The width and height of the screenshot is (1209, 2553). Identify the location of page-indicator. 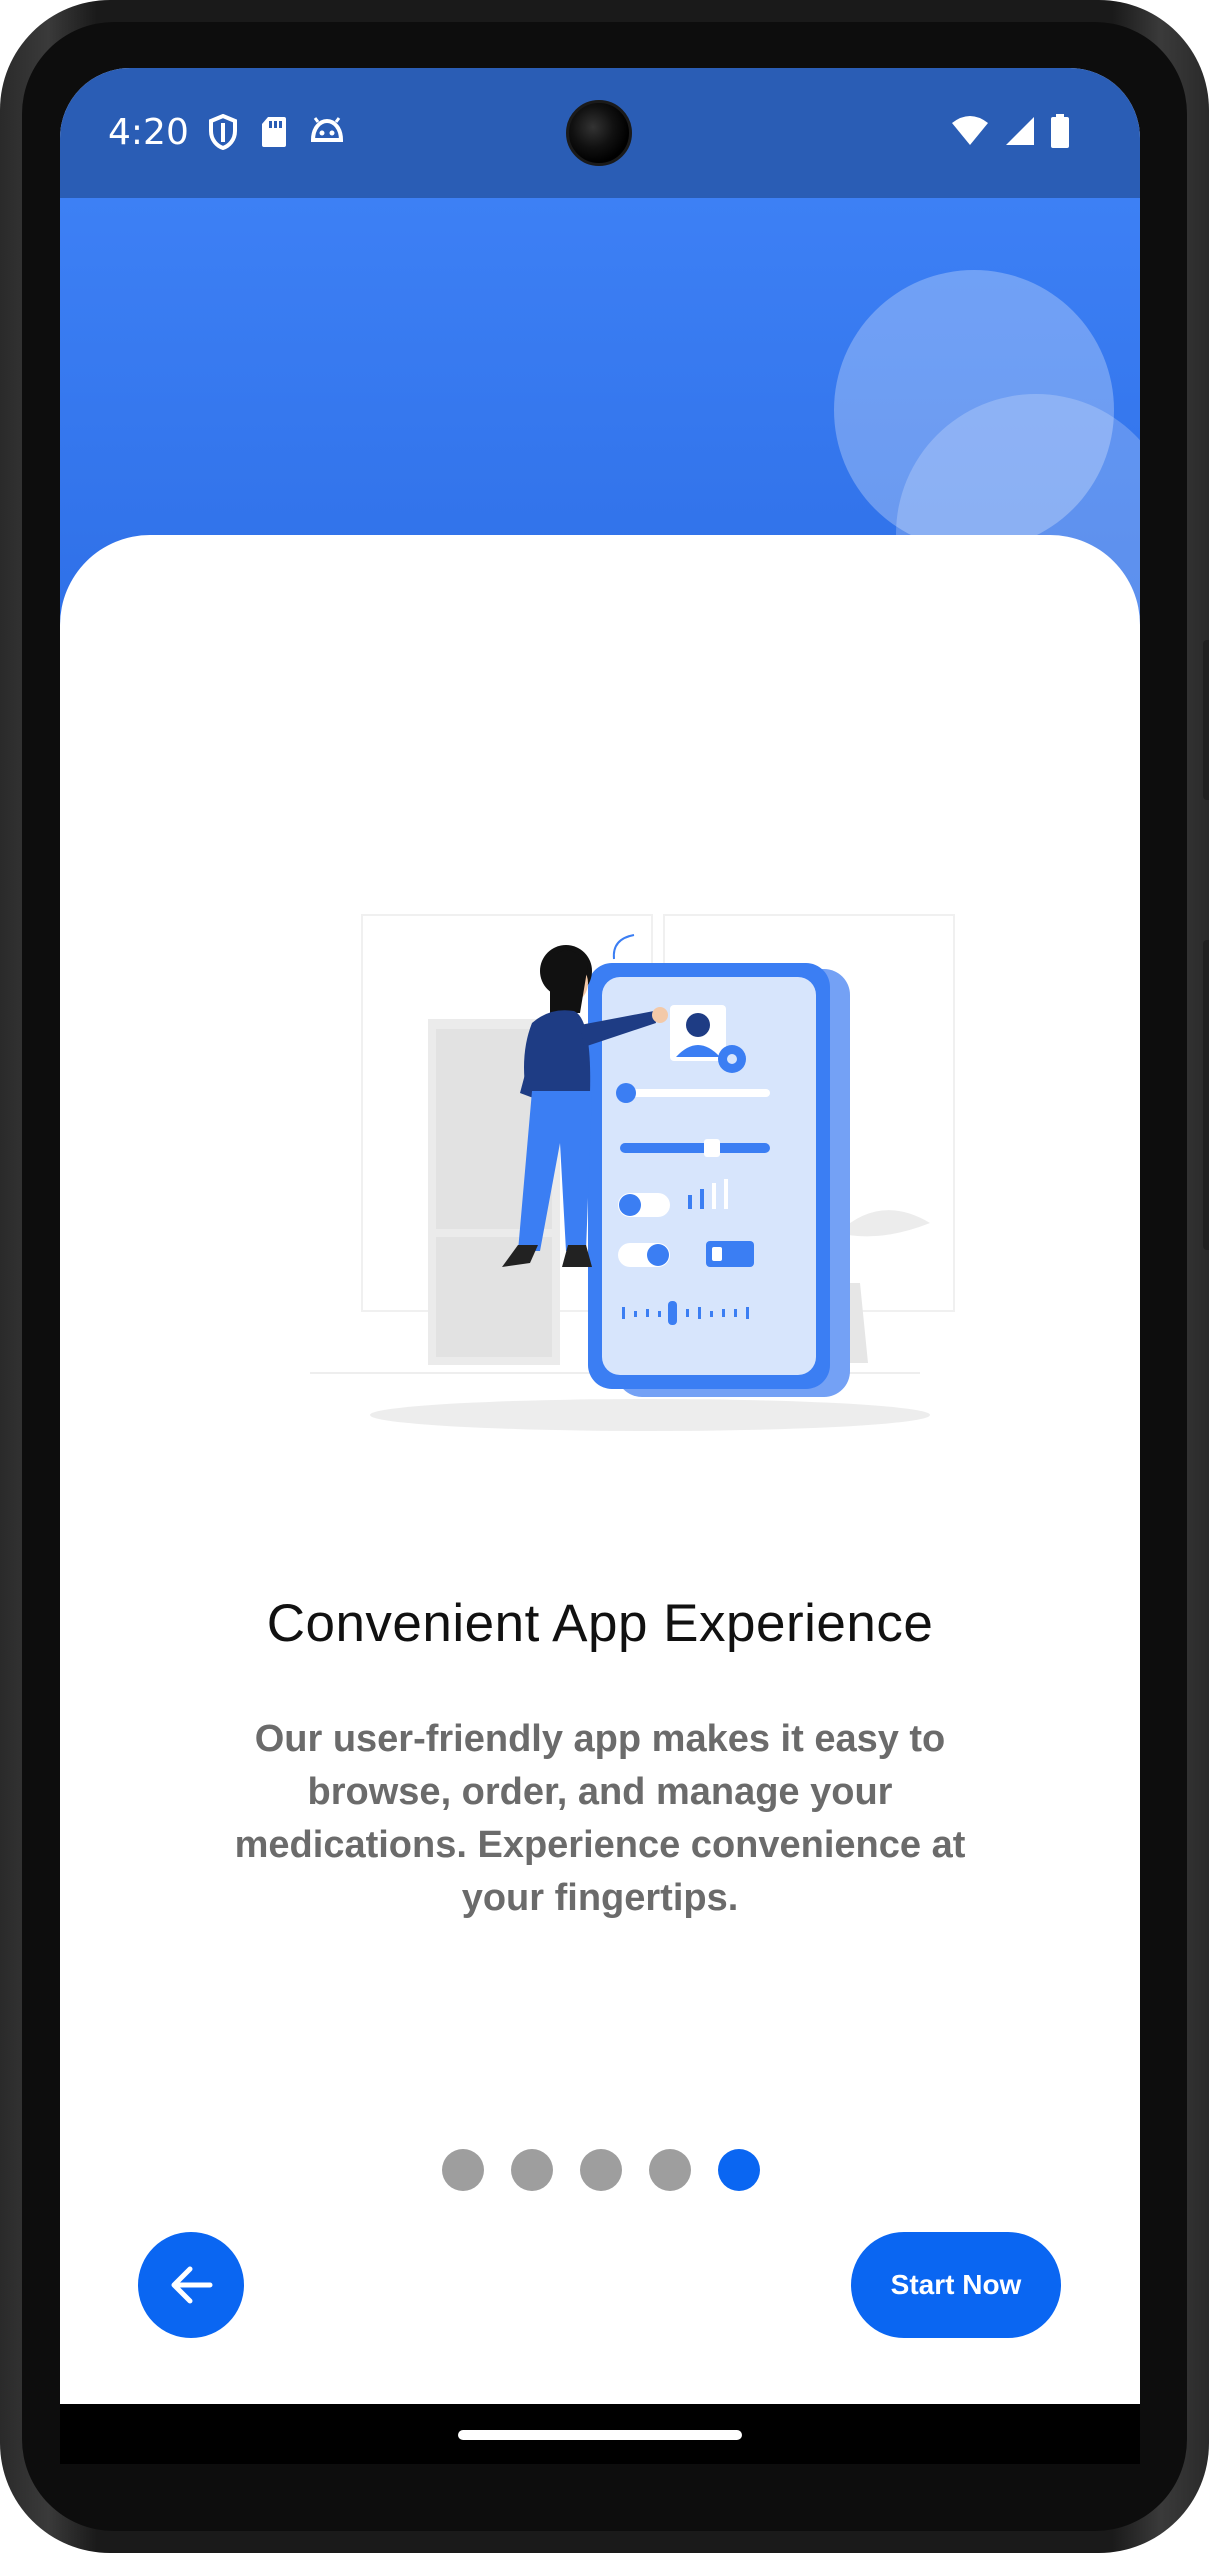
(601, 2170).